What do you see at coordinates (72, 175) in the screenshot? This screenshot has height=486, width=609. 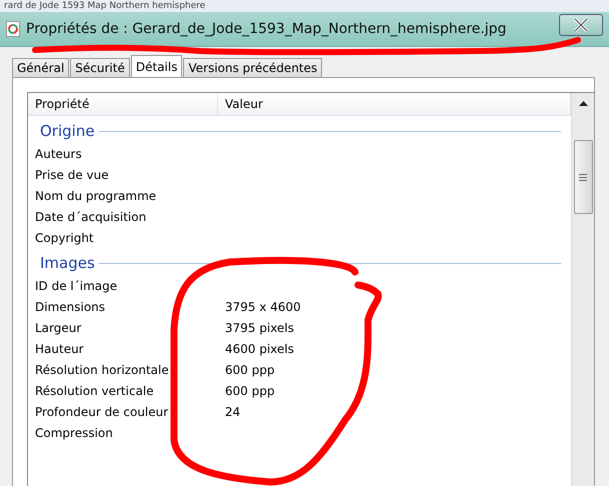 I see `property-name: Prise de vue` at bounding box center [72, 175].